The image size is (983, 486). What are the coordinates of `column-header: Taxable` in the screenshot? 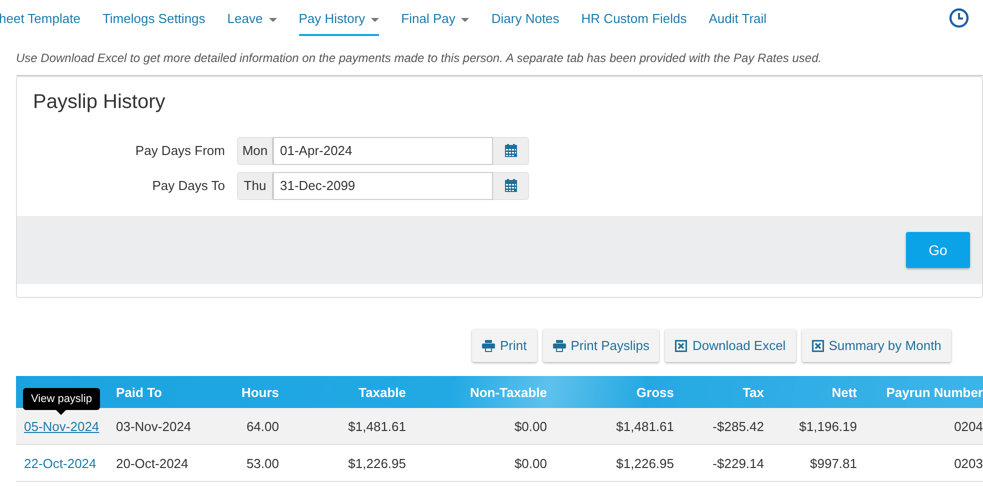 It's located at (382, 392).